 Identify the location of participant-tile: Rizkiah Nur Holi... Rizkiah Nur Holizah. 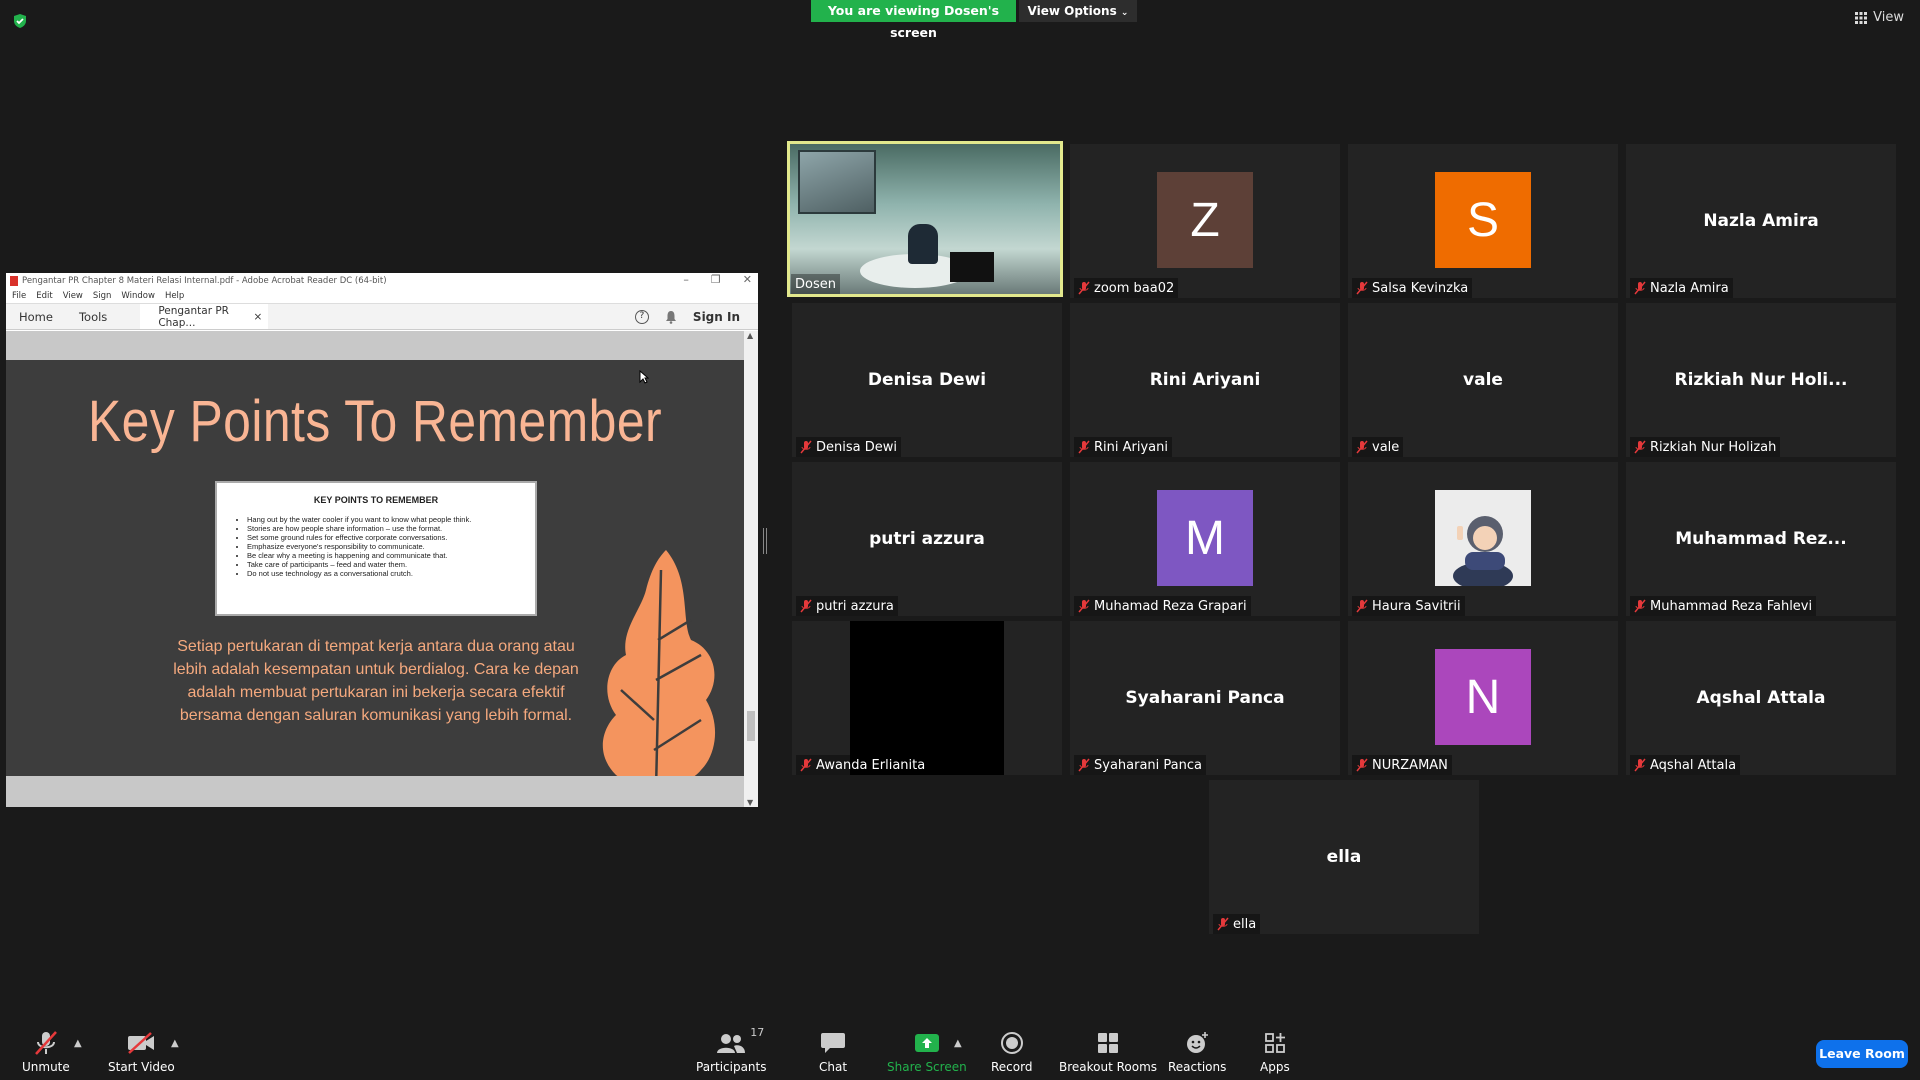
(1761, 380).